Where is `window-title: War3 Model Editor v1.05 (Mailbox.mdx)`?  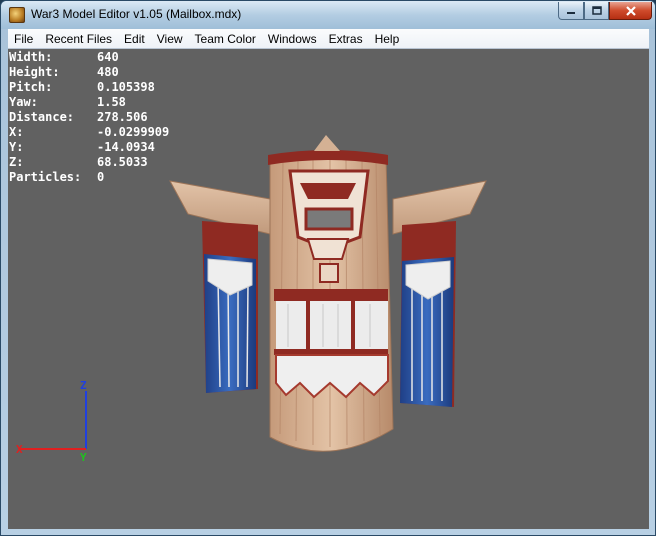 window-title: War3 Model Editor v1.05 (Mailbox.mdx) is located at coordinates (136, 14).